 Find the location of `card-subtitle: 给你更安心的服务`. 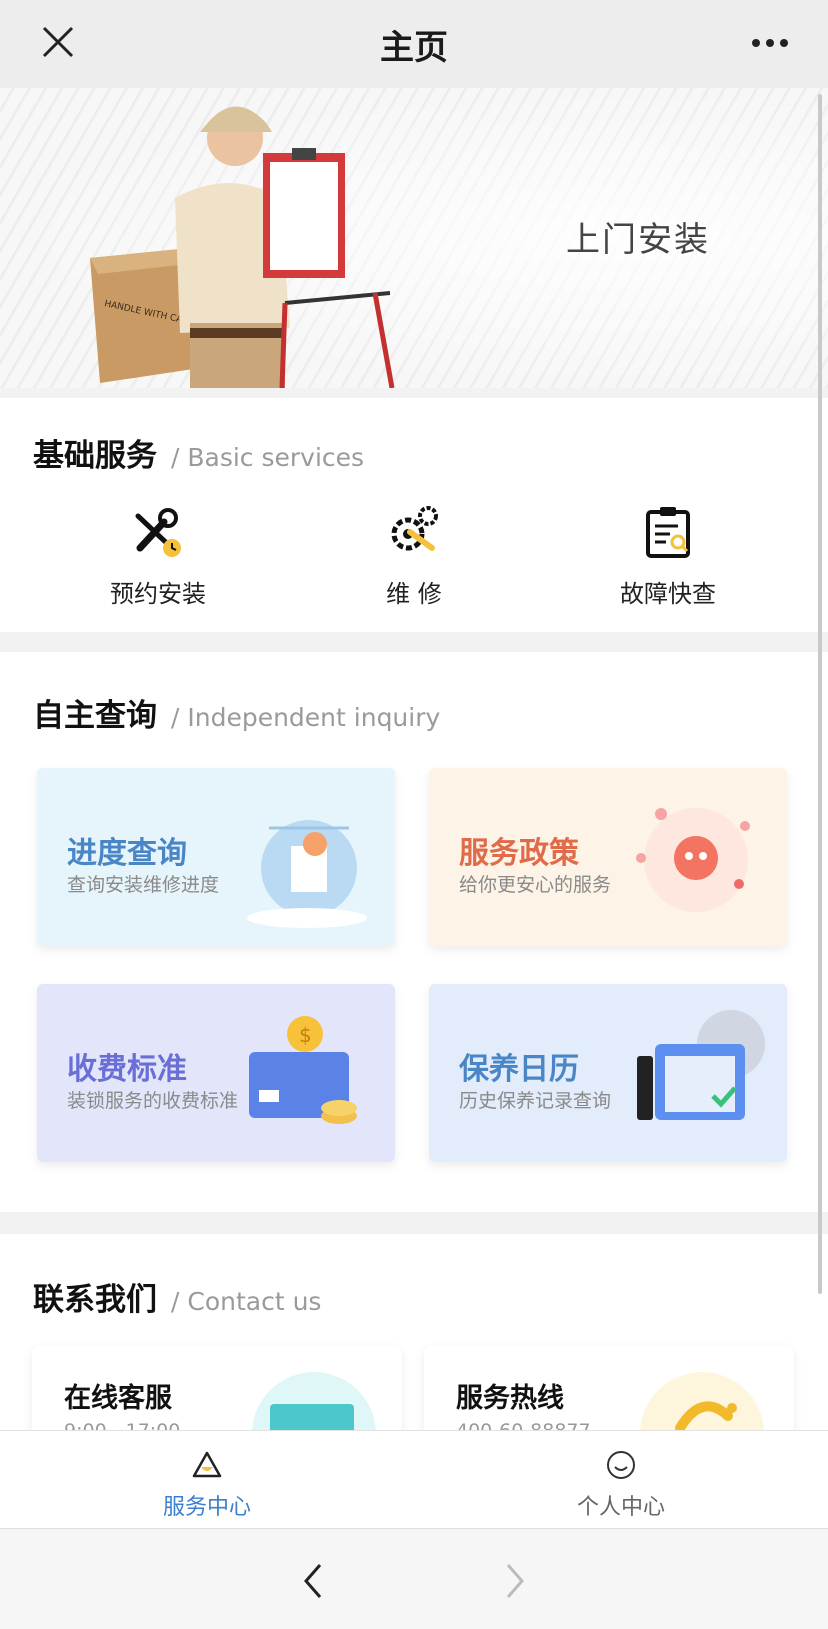

card-subtitle: 给你更安心的服务 is located at coordinates (535, 885).